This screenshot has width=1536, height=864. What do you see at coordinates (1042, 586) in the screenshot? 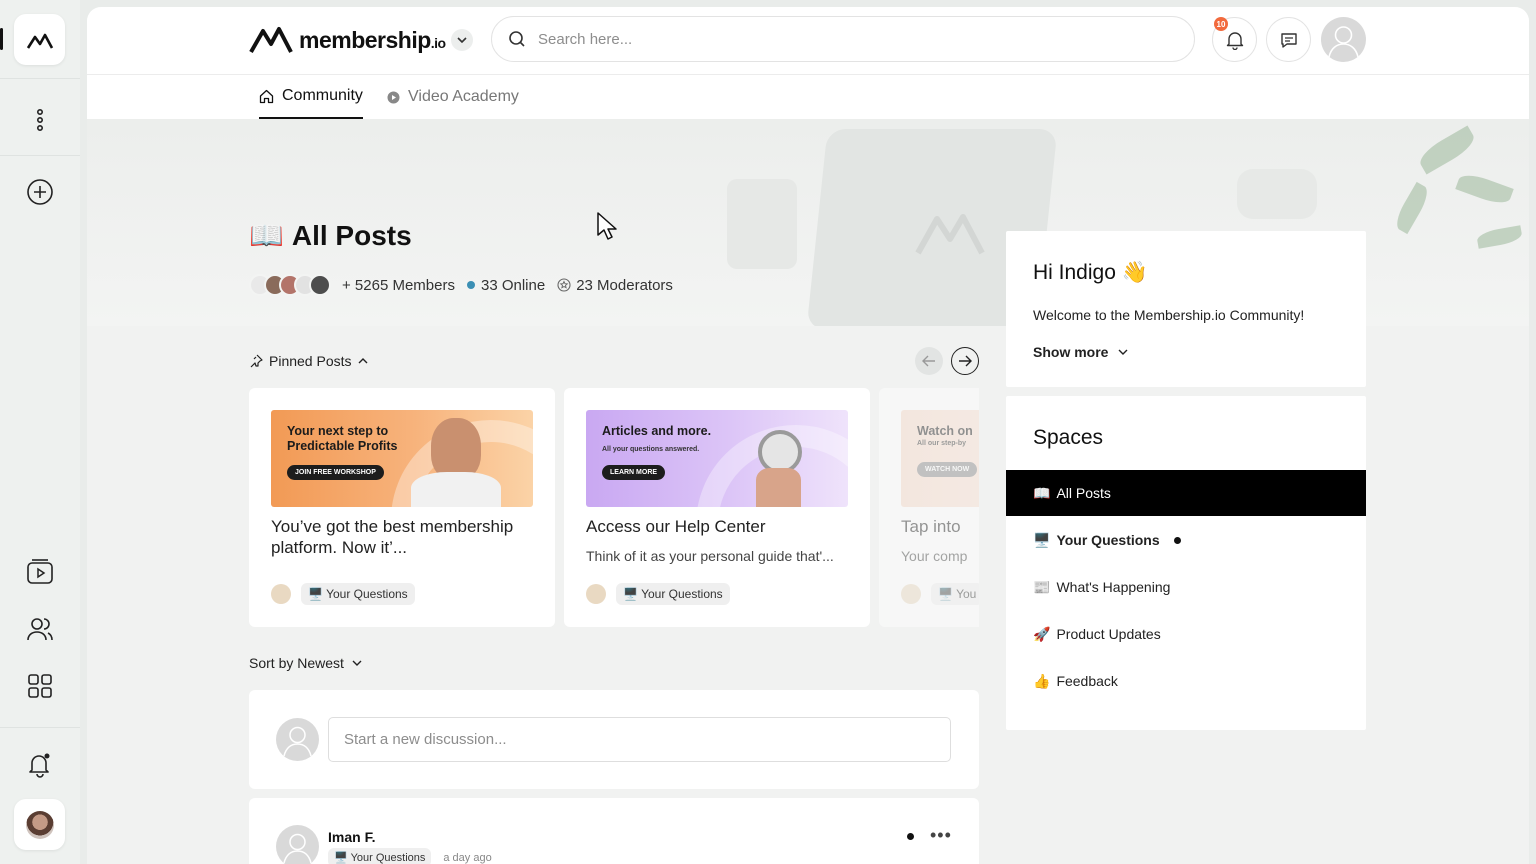
I see `newspaper-icon: 📰` at bounding box center [1042, 586].